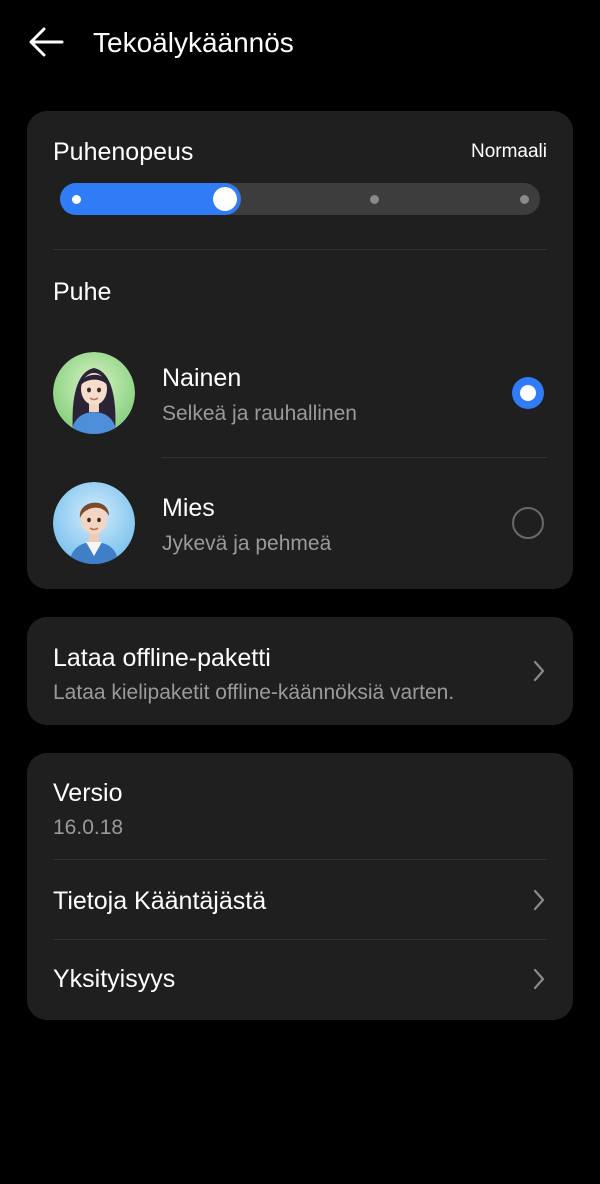 The height and width of the screenshot is (1184, 600). Describe the element at coordinates (94, 523) in the screenshot. I see `male-avatar-icon` at that location.